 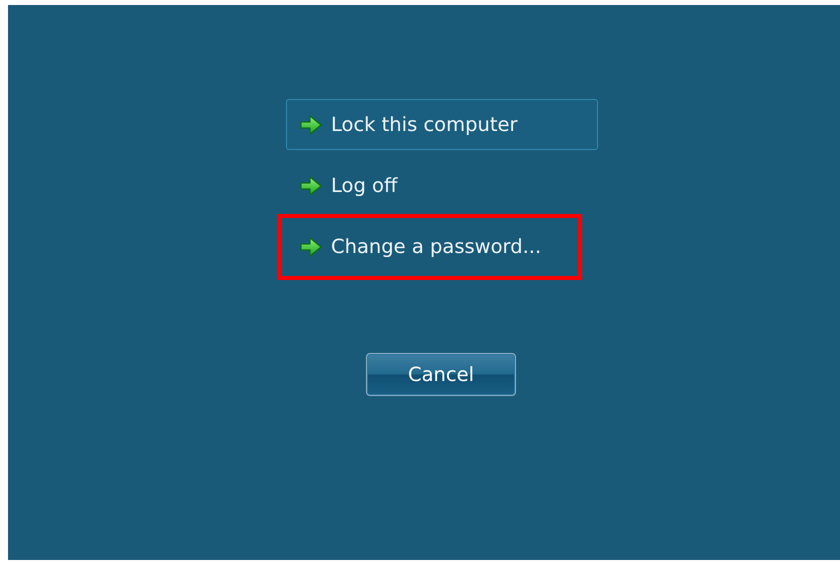 What do you see at coordinates (441, 374) in the screenshot?
I see `cancel-button: Cancel` at bounding box center [441, 374].